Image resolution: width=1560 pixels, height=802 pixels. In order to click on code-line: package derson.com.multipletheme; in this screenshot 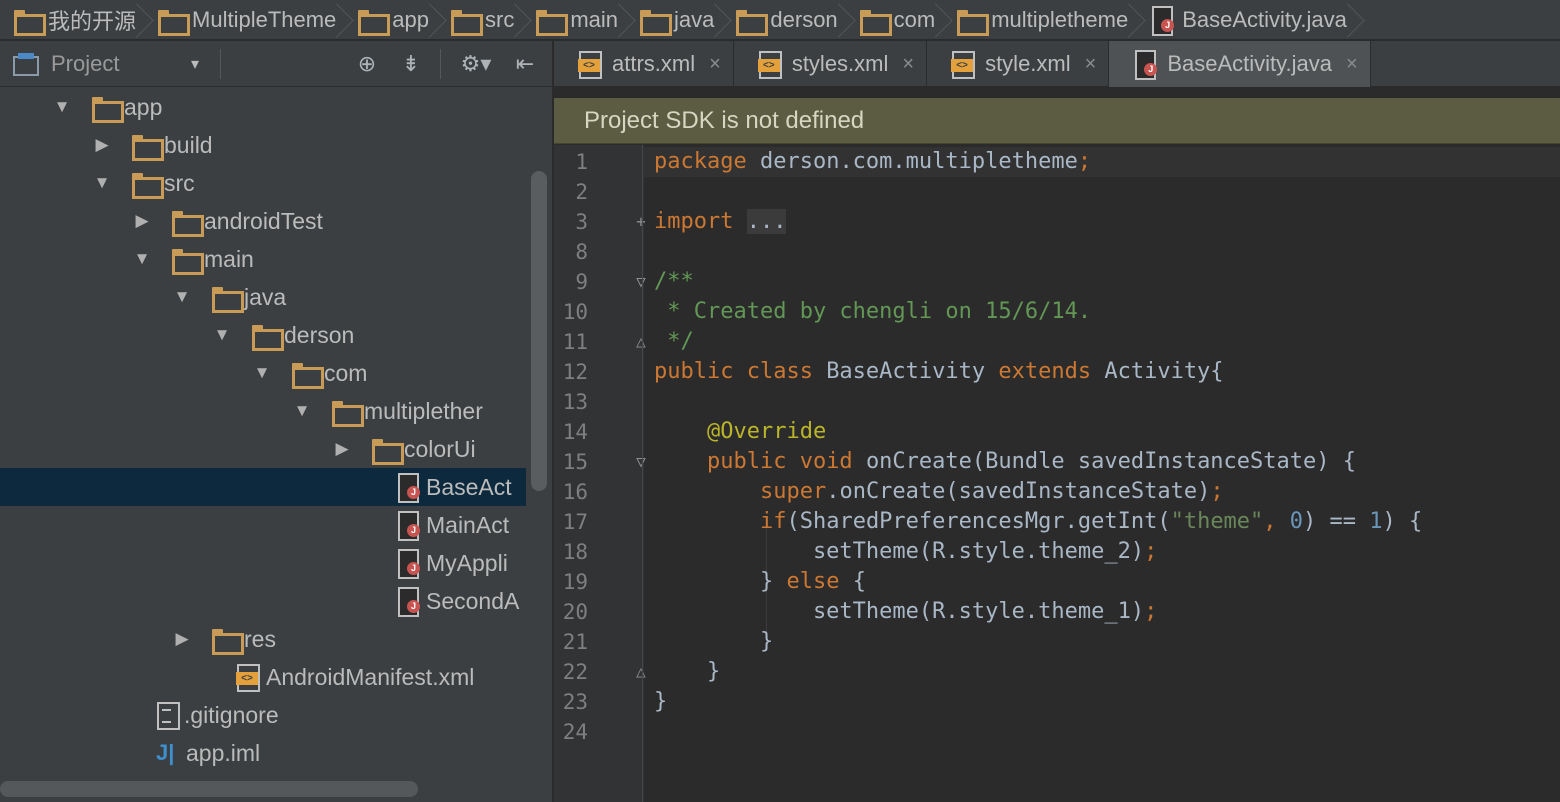, I will do `click(872, 162)`.